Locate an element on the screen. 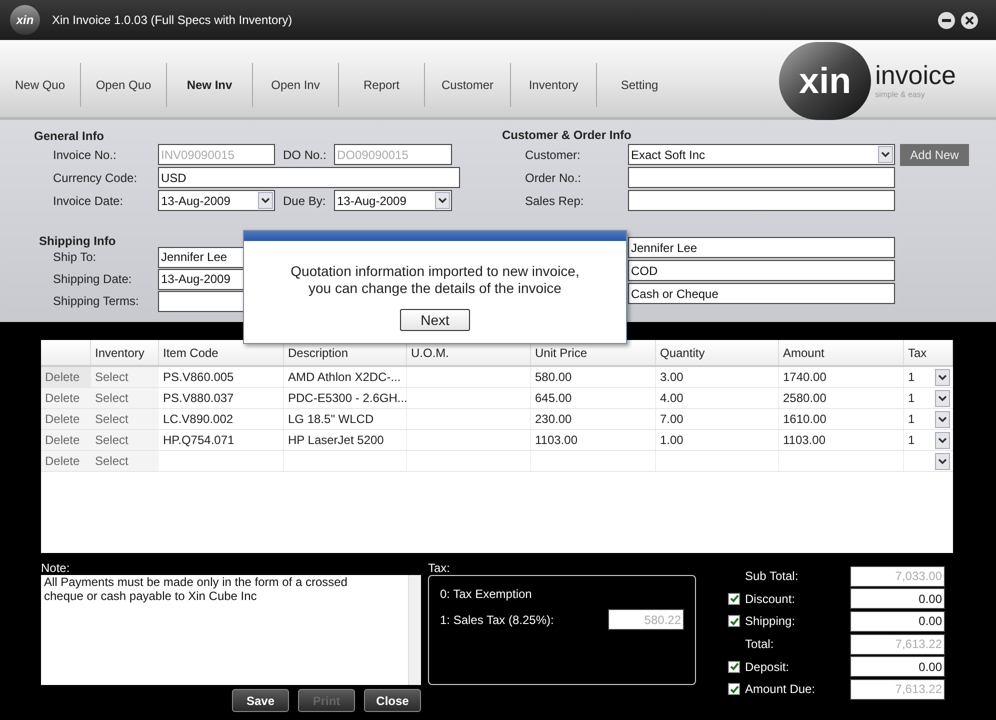  field-label: Note: is located at coordinates (56, 567).